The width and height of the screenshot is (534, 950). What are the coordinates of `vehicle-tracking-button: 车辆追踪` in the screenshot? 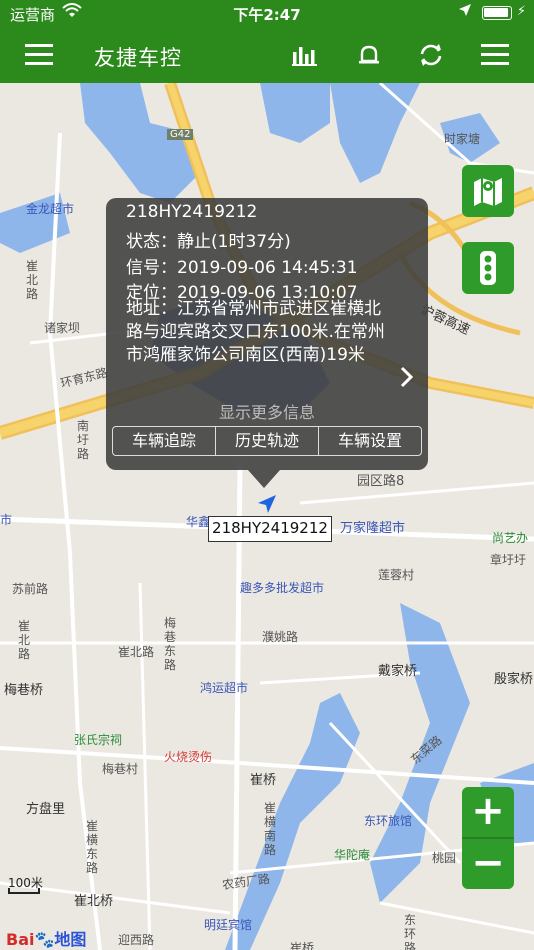 It's located at (164, 441).